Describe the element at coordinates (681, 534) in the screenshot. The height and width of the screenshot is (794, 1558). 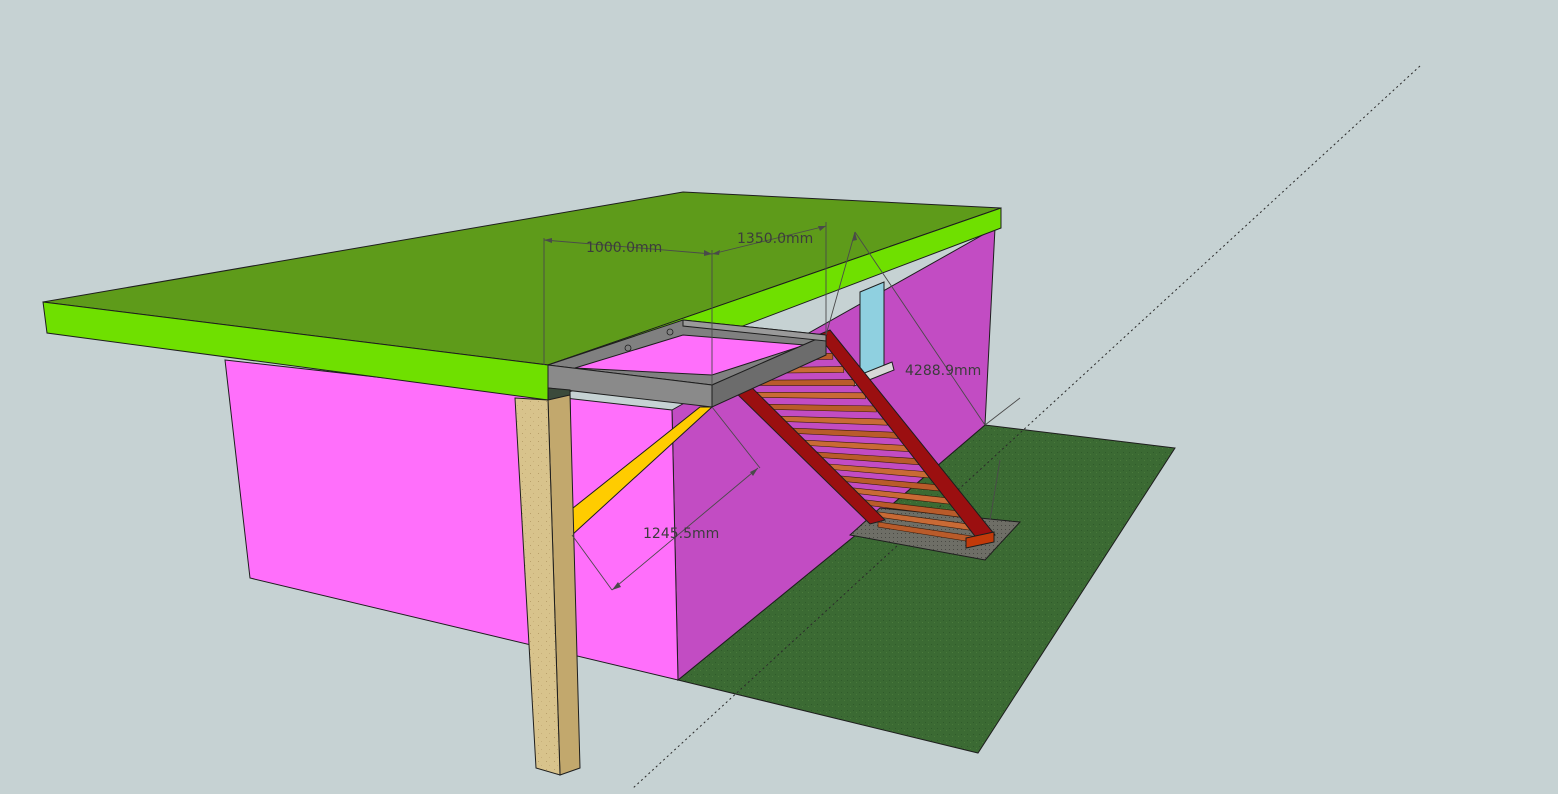
I see `dimension-label: 1245.5mm` at that location.